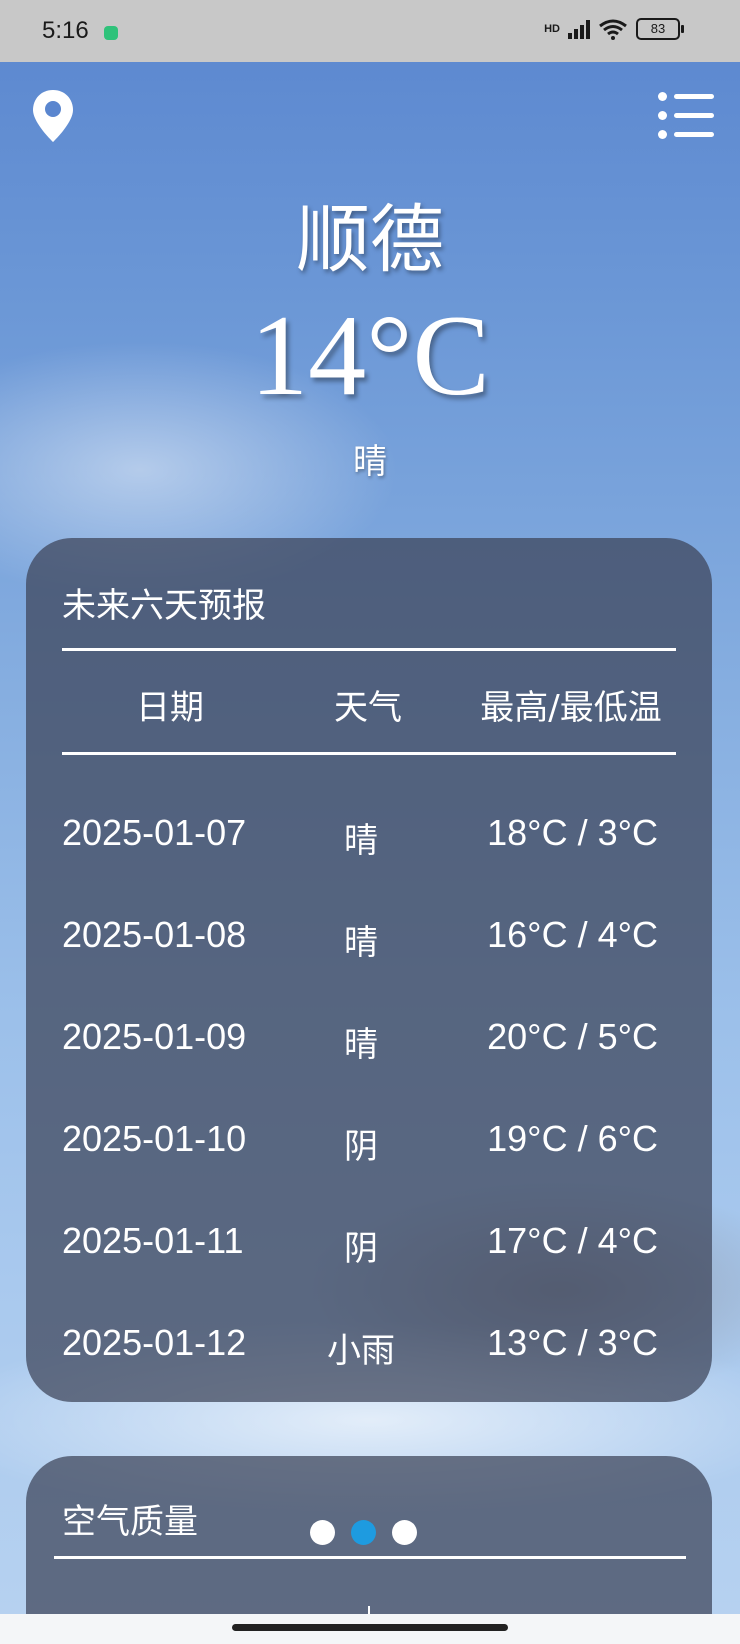  Describe the element at coordinates (130, 1522) in the screenshot. I see `air-quality-title: 空气质量` at that location.